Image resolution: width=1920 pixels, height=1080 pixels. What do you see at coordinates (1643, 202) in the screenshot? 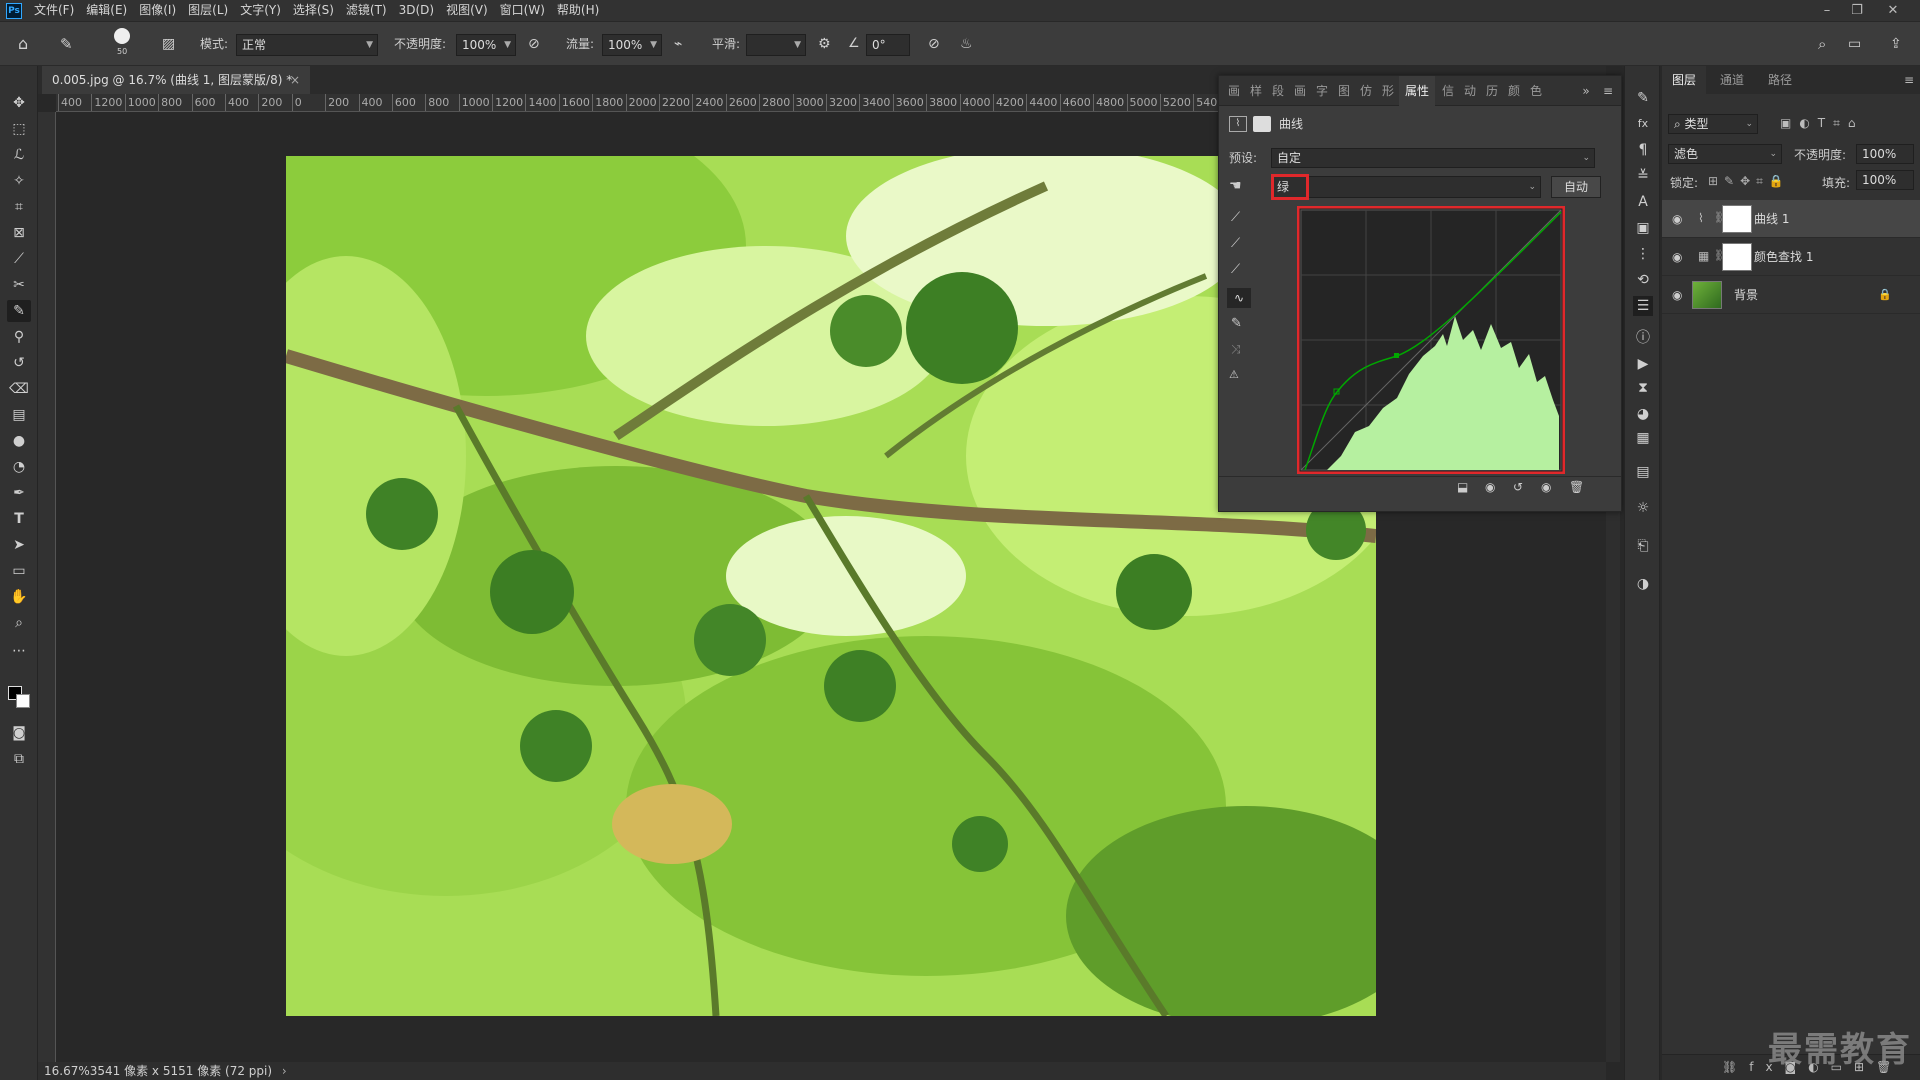
I see `character-icon: A` at bounding box center [1643, 202].